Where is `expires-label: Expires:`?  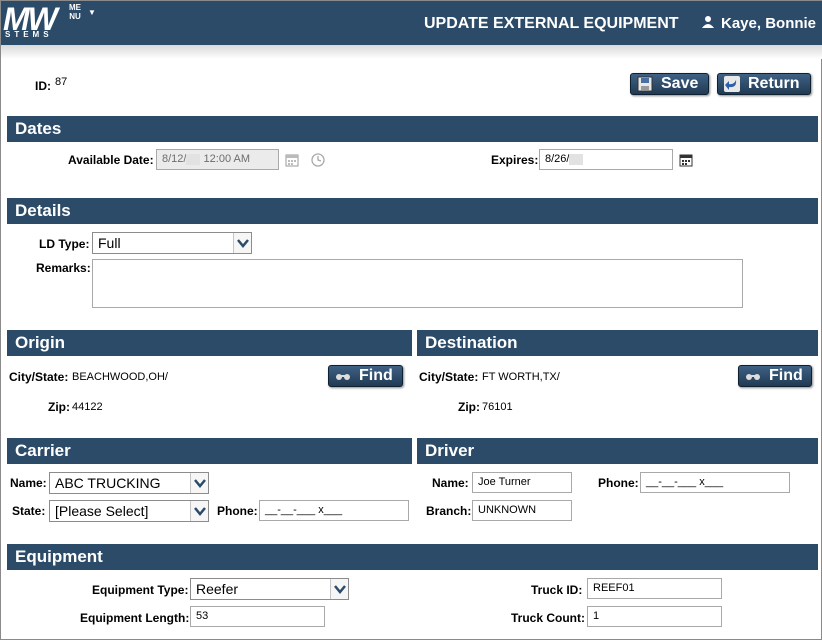
expires-label: Expires: is located at coordinates (515, 160).